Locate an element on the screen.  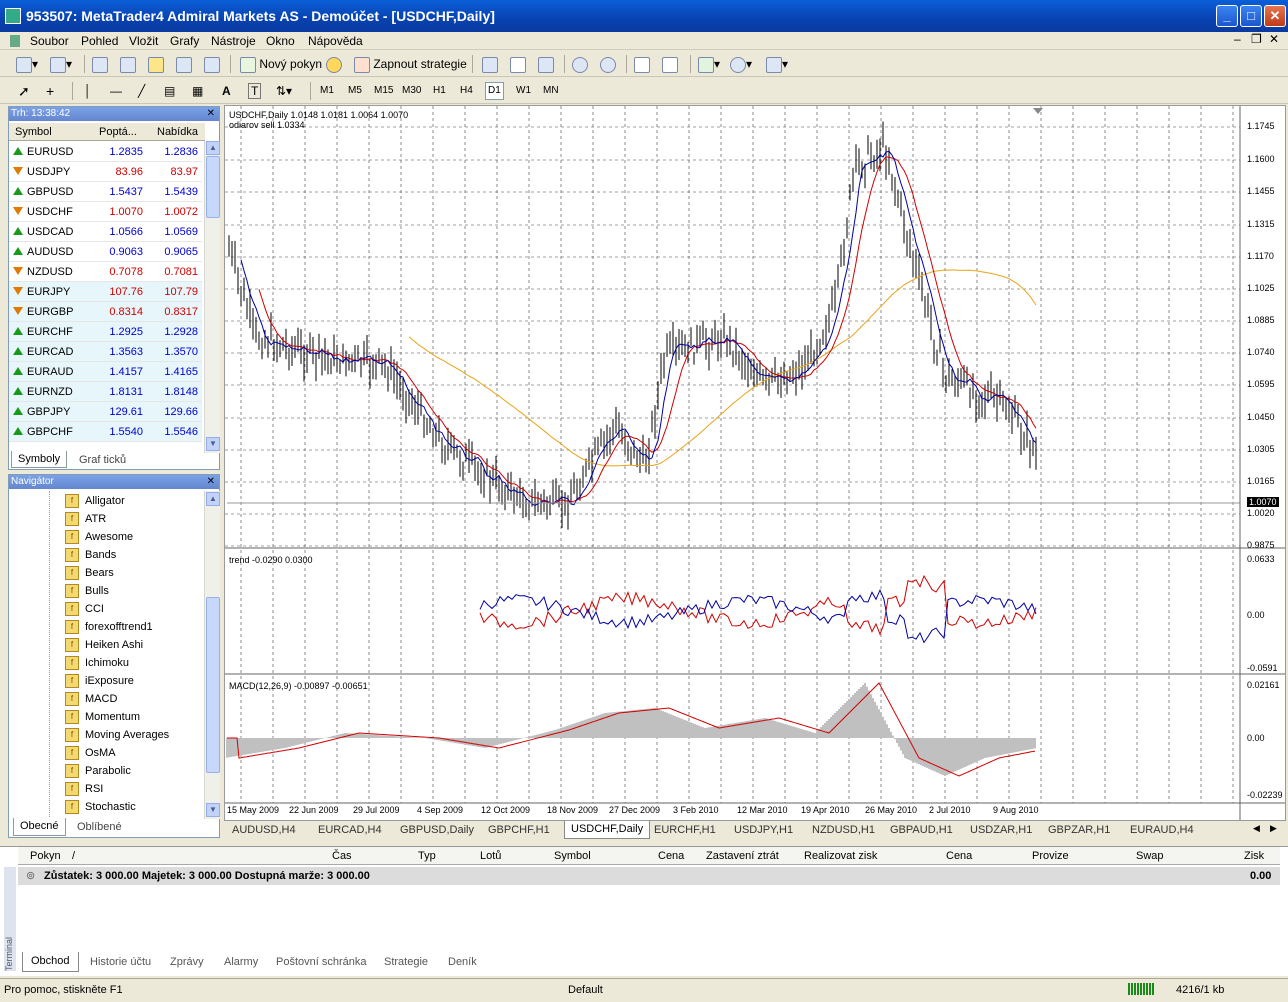
trendline-button: ╱ is located at coordinates (141, 91).